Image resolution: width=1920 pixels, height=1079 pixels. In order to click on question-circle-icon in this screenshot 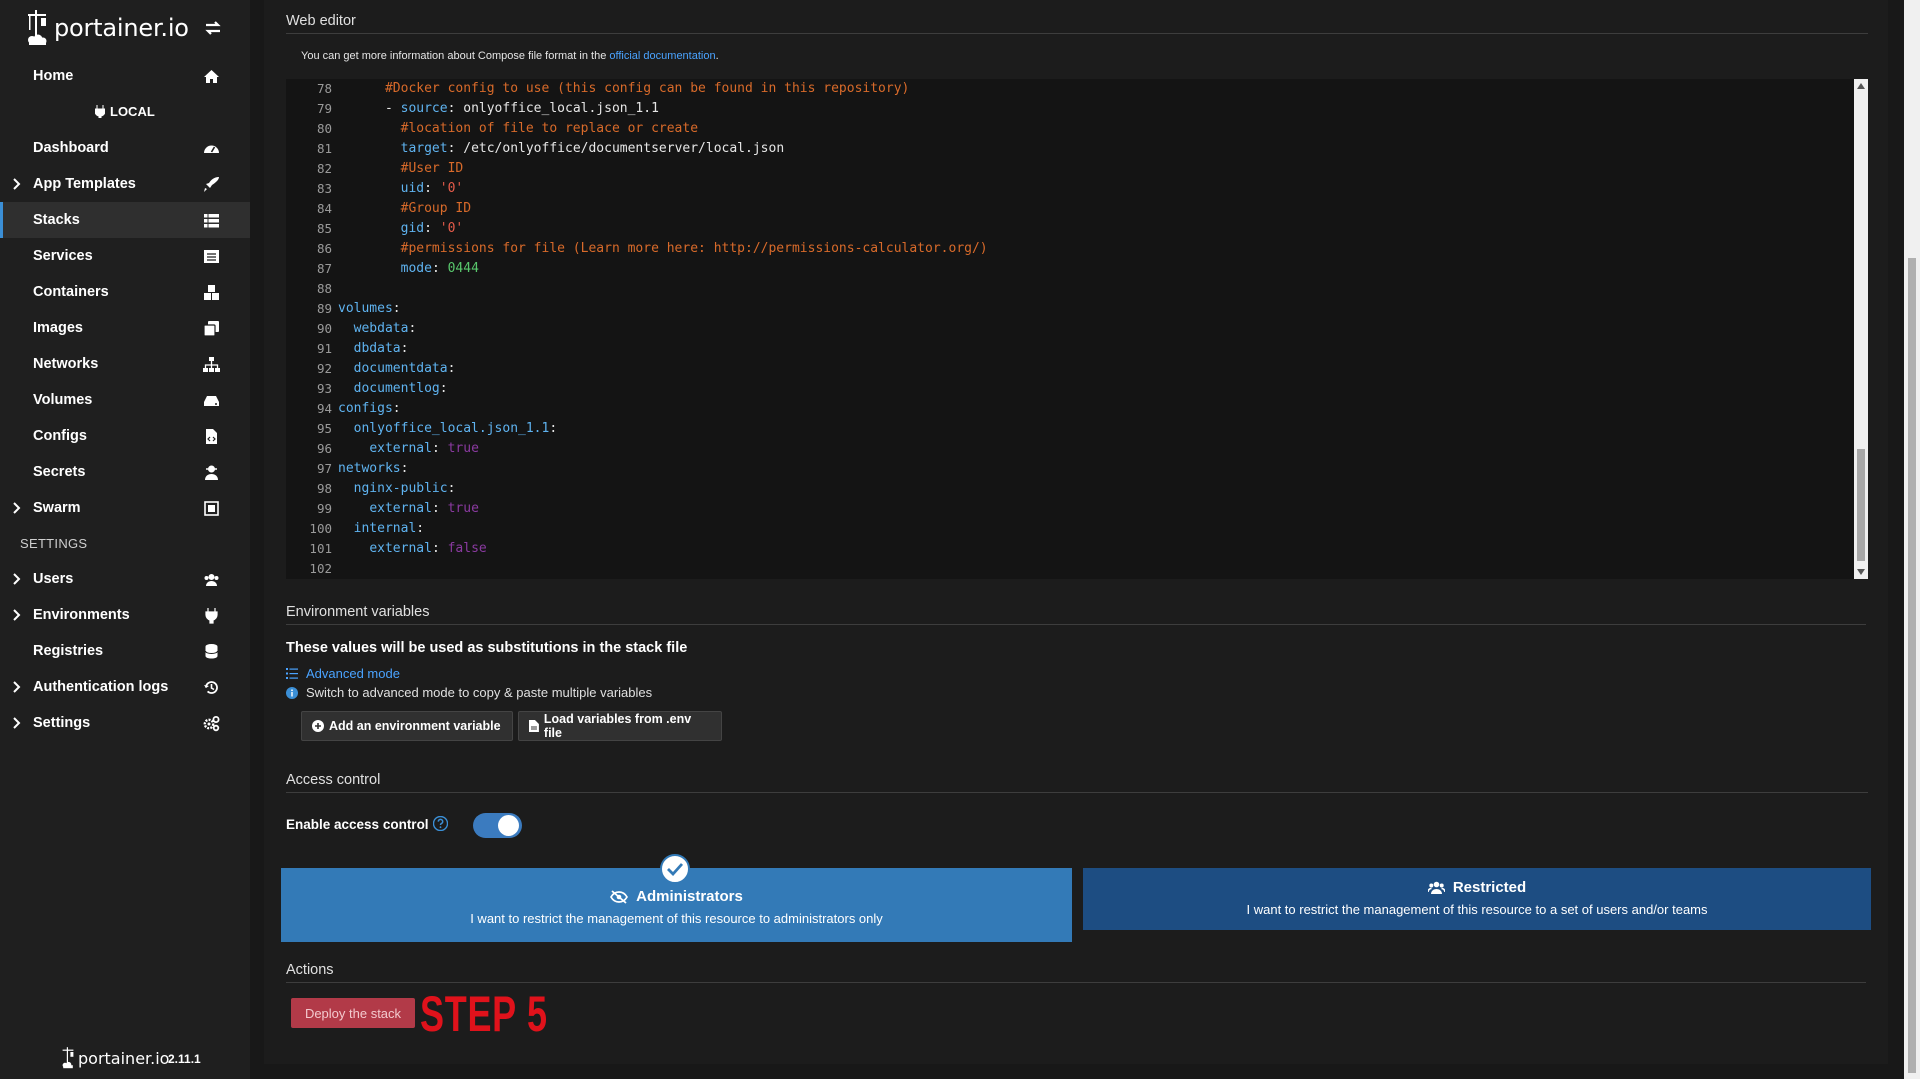, I will do `click(440, 823)`.